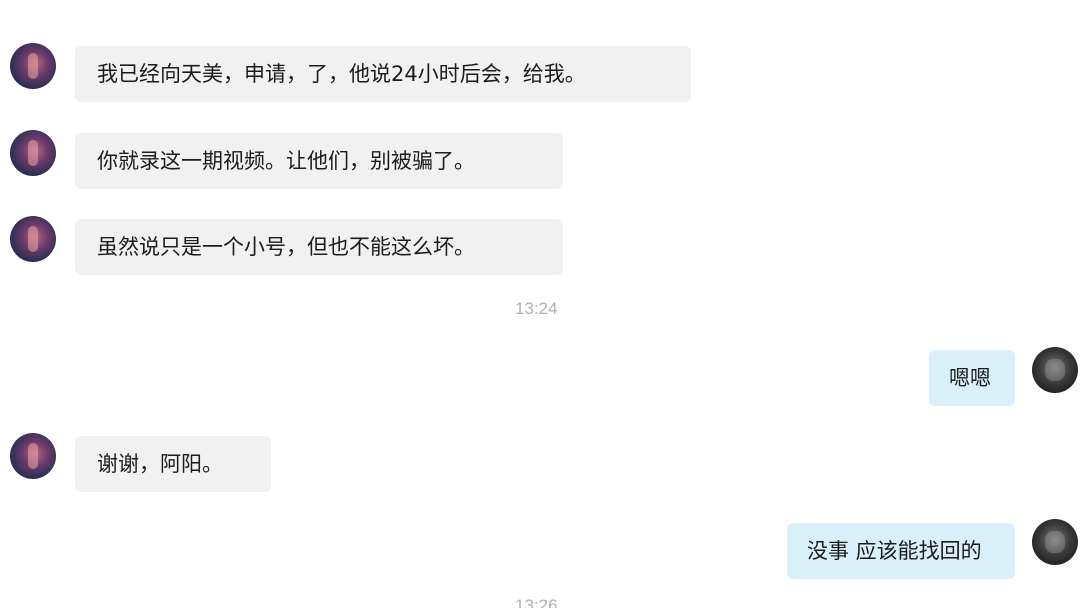 The height and width of the screenshot is (608, 1080). I want to click on message-bubble-outgoing: 没事 应该能找回的, so click(901, 551).